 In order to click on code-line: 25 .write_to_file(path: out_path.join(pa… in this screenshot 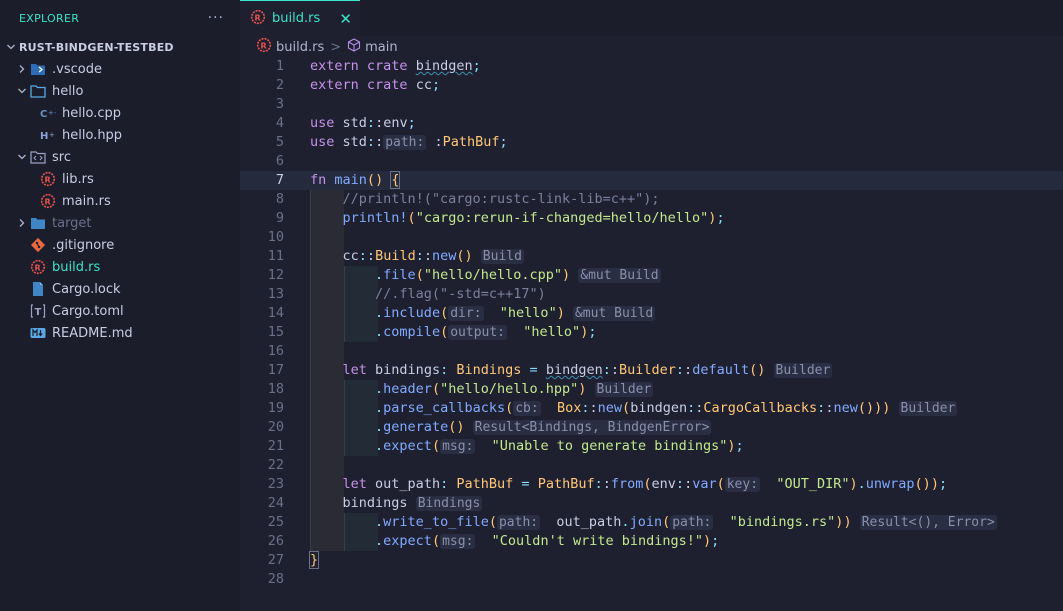, I will do `click(651, 522)`.